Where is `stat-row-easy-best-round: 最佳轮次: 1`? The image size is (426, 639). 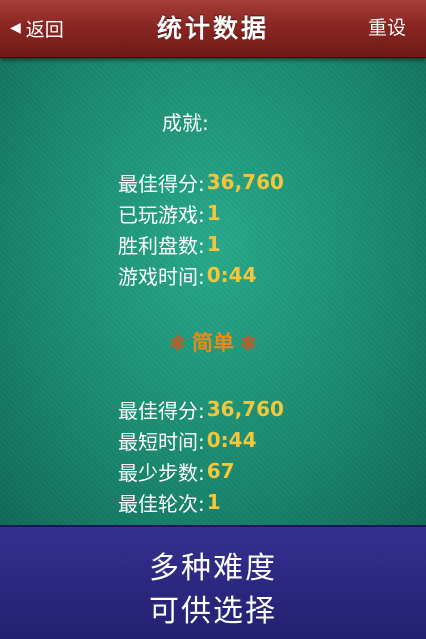
stat-row-easy-best-round: 最佳轮次: 1 is located at coordinates (169, 502).